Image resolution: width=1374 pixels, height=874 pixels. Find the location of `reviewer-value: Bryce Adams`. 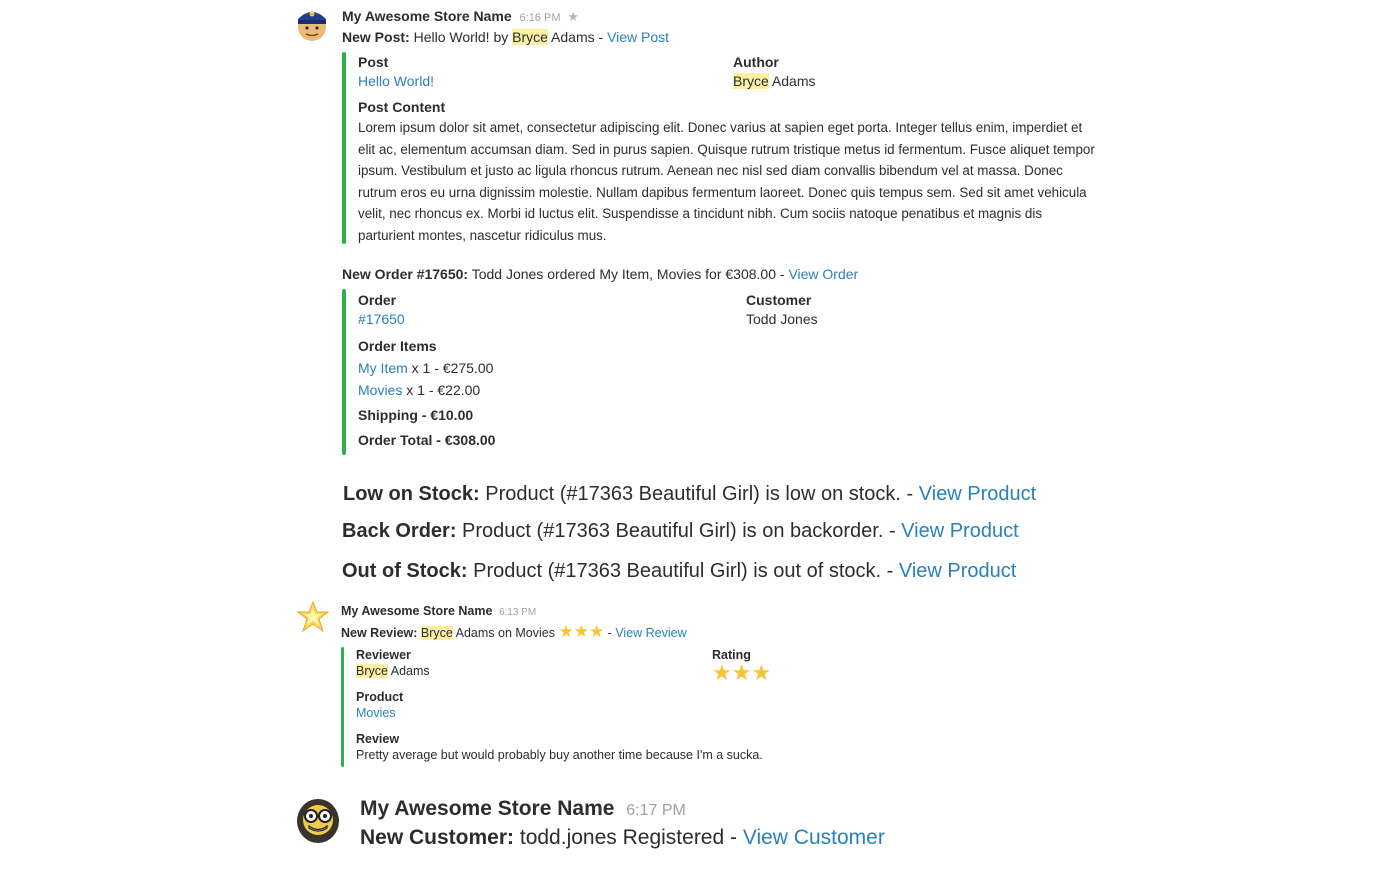

reviewer-value: Bryce Adams is located at coordinates (393, 671).